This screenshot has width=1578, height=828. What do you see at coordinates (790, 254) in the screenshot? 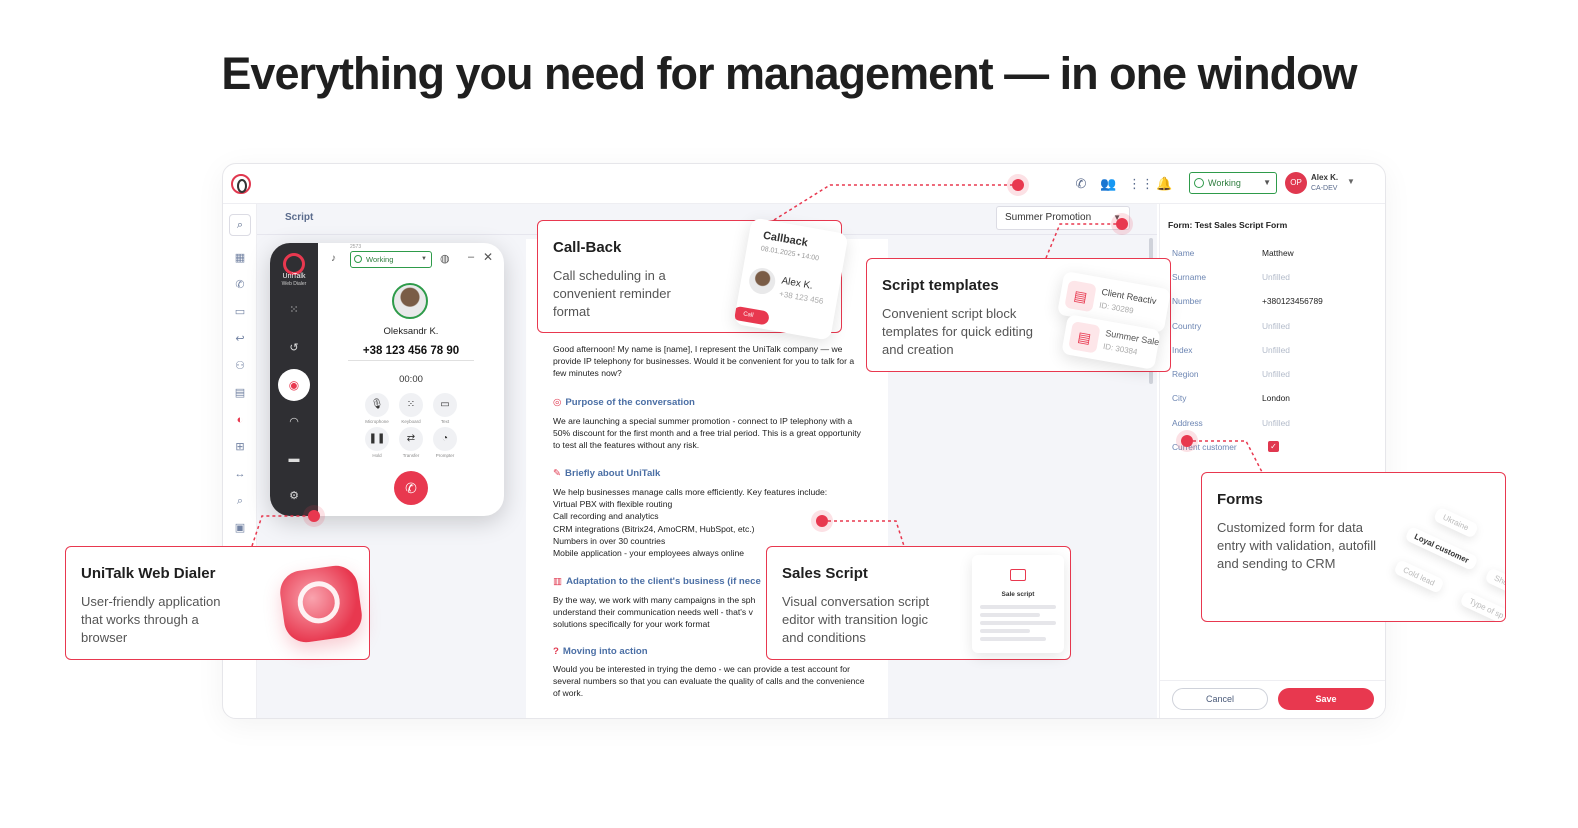
I see `ticket-date: 08.01.2025 • 14:00` at bounding box center [790, 254].